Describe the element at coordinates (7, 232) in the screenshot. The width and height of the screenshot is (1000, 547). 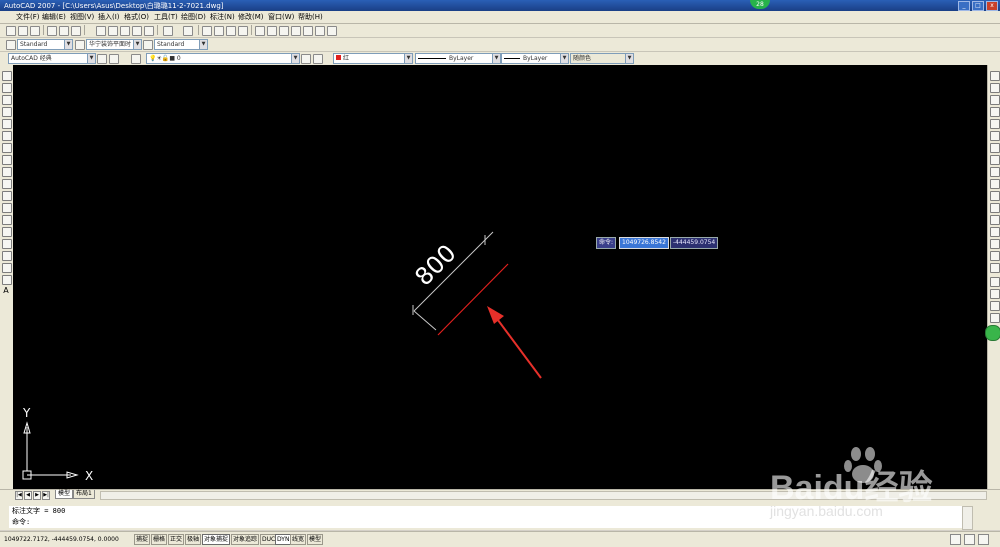
I see `point-icon` at that location.